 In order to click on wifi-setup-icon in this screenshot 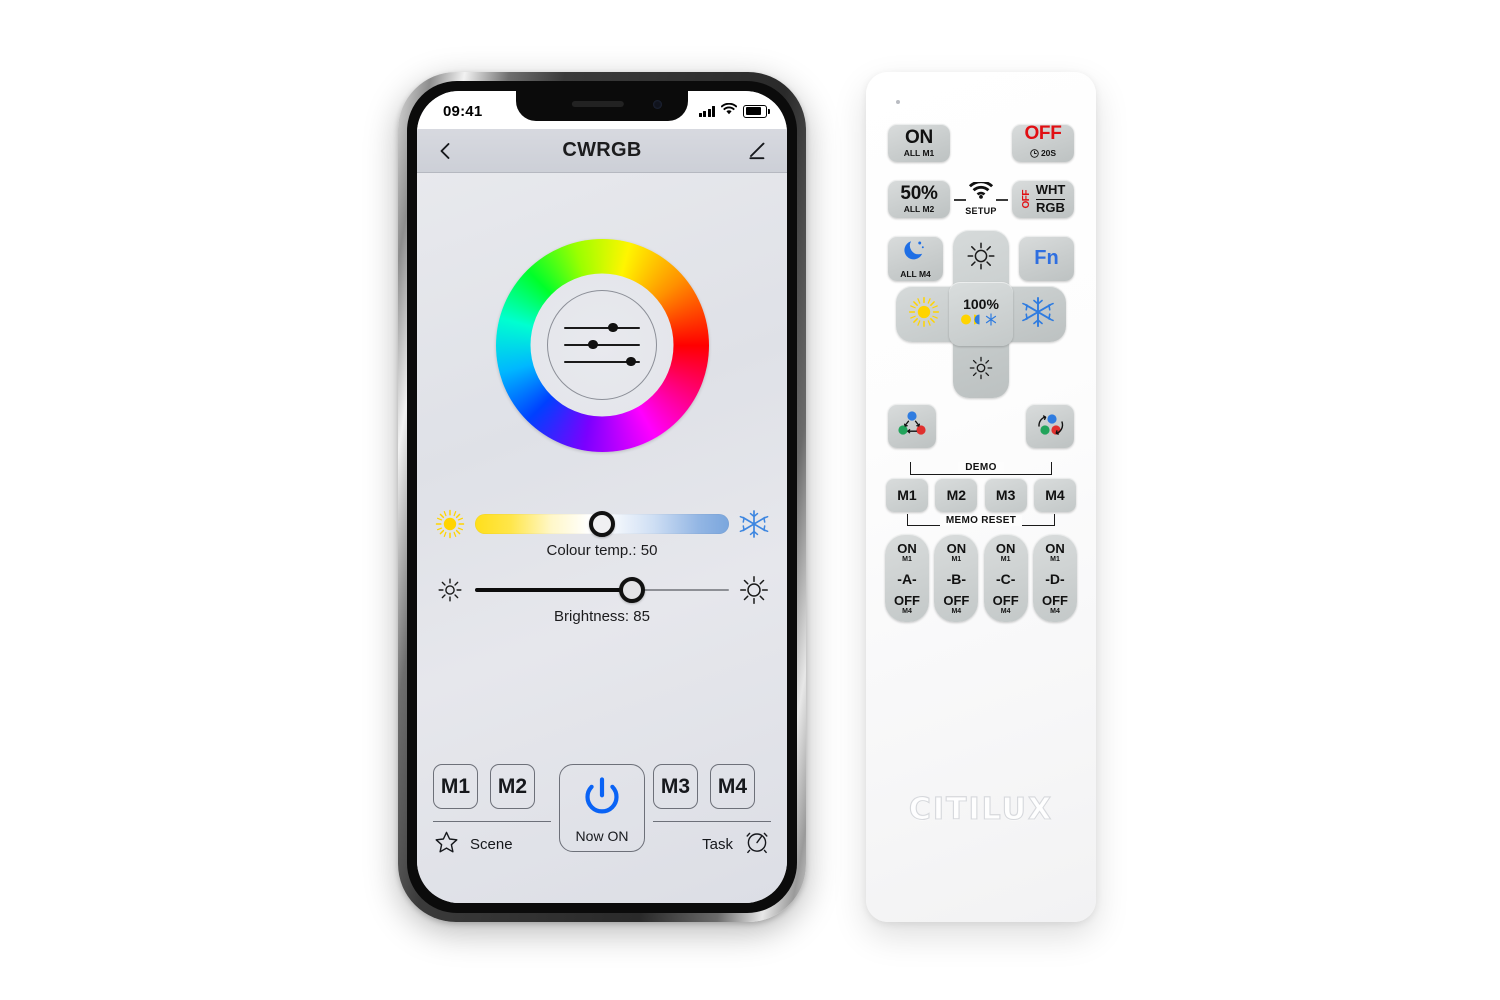, I will do `click(981, 192)`.